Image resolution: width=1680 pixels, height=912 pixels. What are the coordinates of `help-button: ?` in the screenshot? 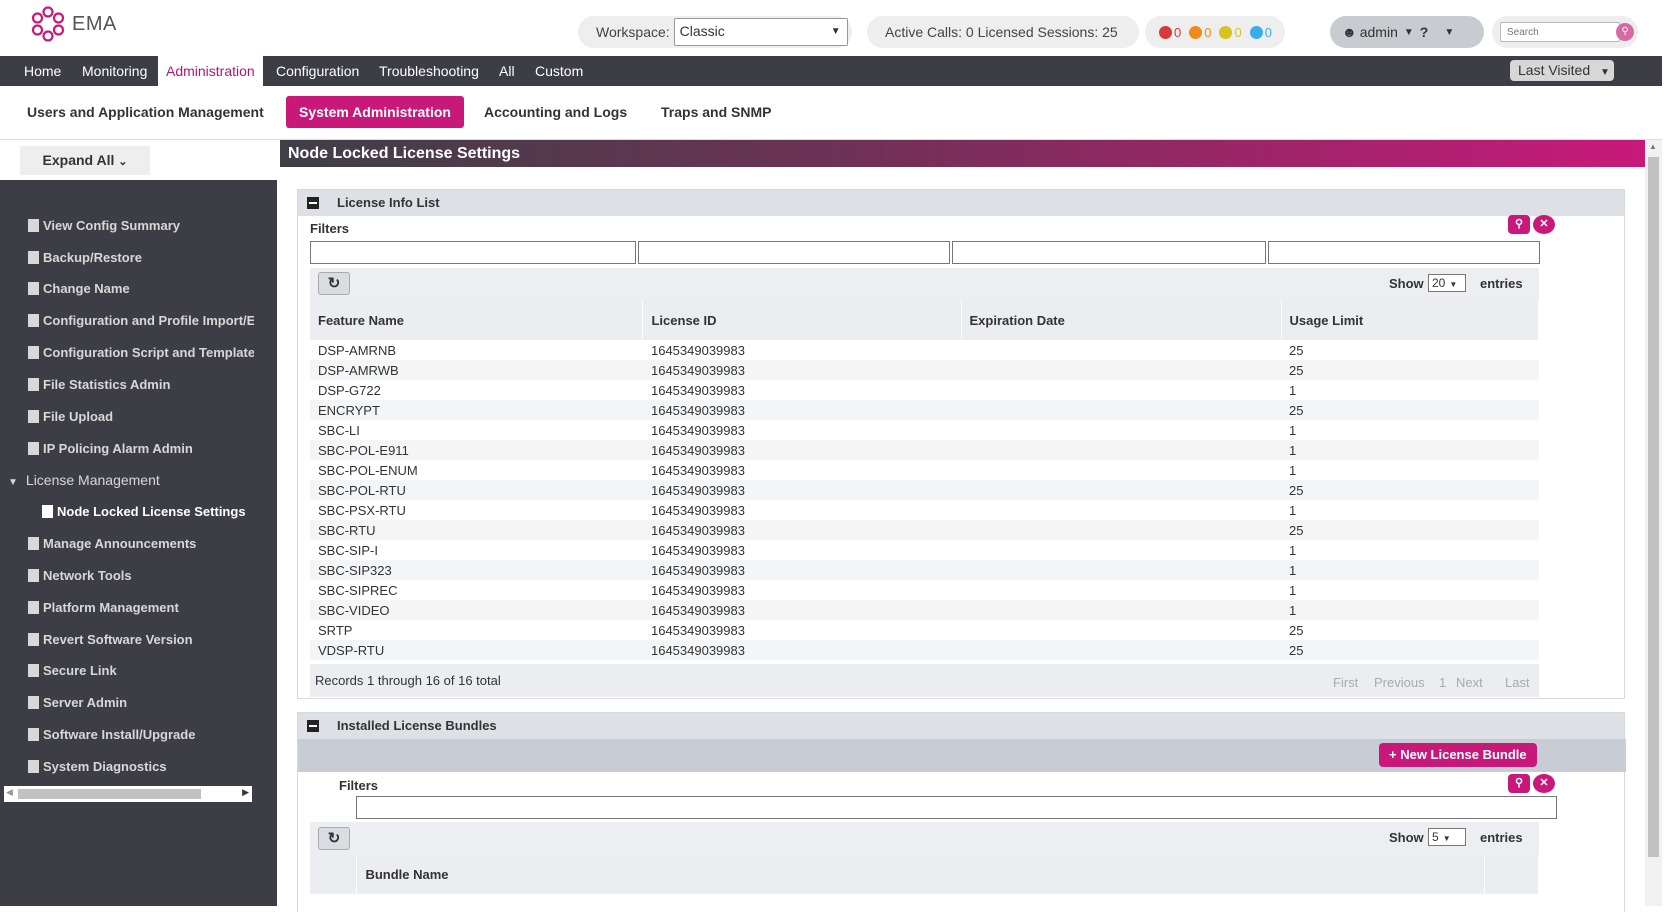 It's located at (1424, 32).